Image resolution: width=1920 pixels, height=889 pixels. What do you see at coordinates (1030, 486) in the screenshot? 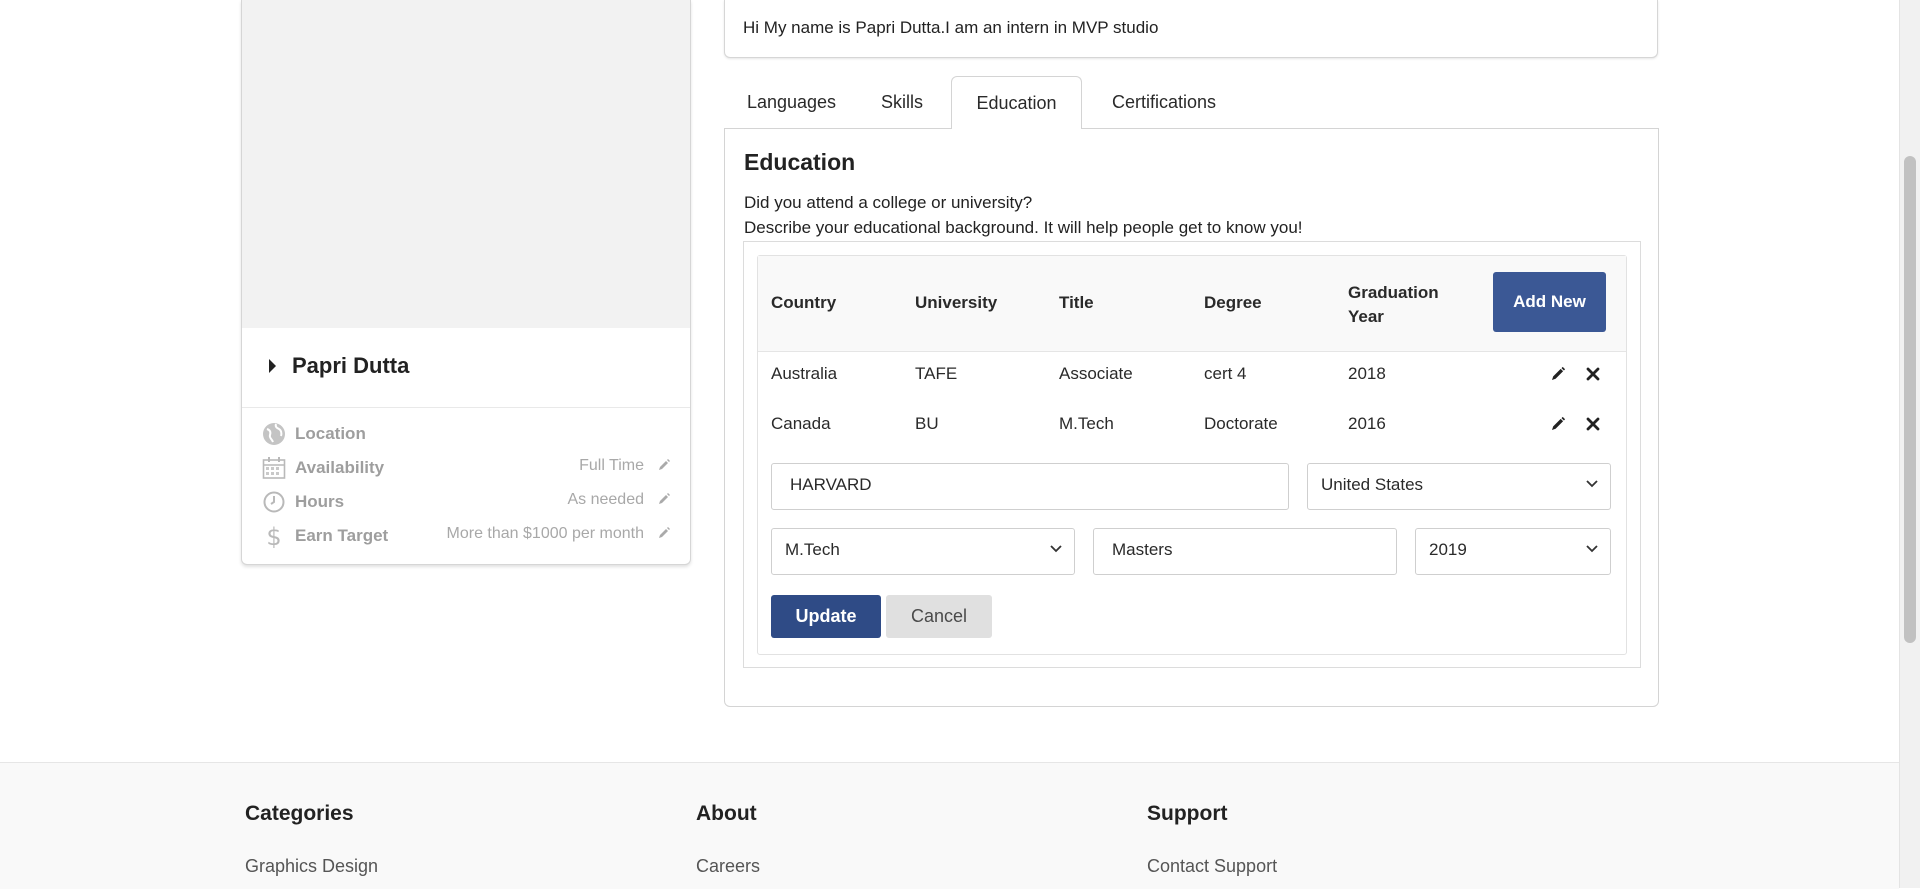
I see `university-input: HARVARD` at bounding box center [1030, 486].